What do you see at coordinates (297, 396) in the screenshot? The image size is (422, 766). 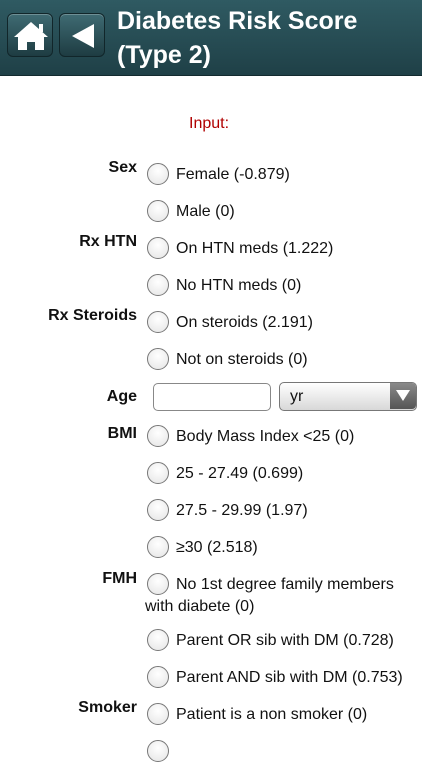 I see `age-unit-value: yr` at bounding box center [297, 396].